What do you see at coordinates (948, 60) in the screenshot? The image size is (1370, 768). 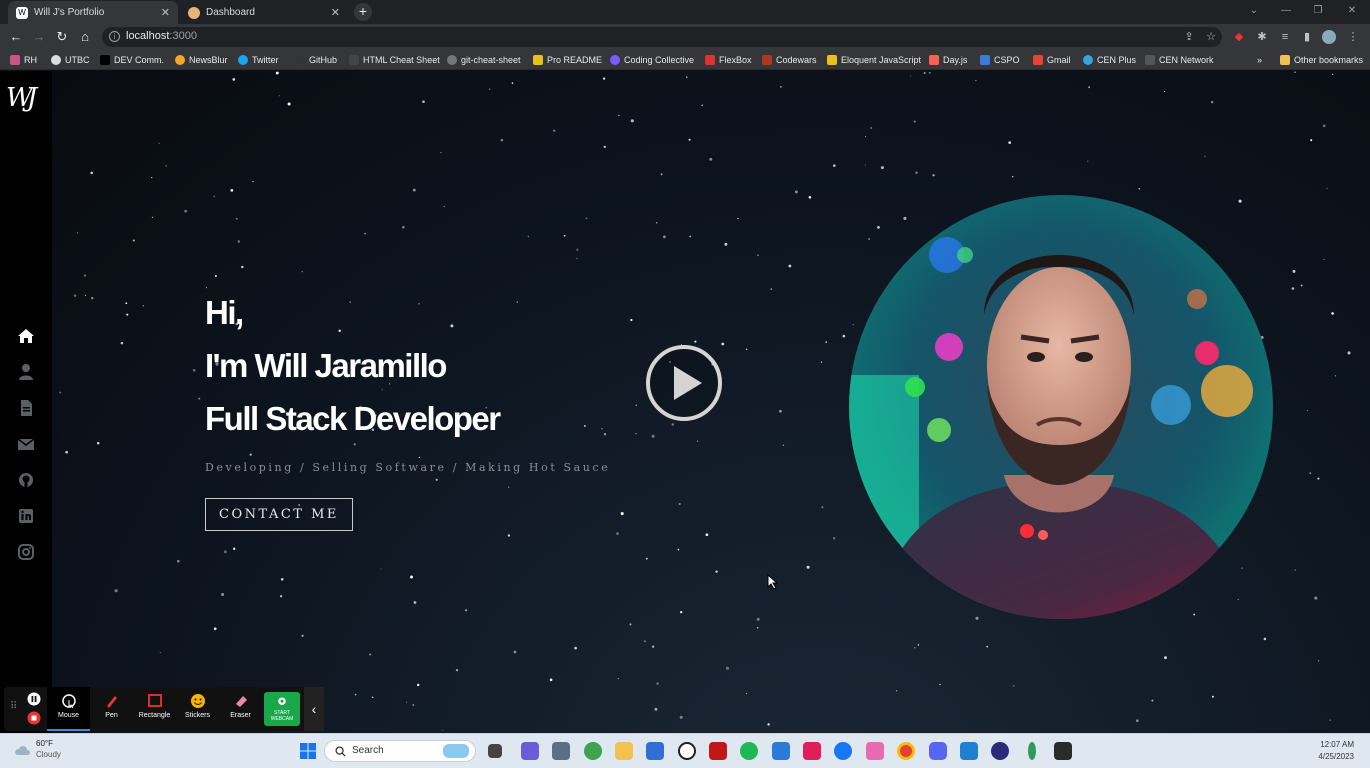 I see `bookmark-dayjs: Day.js` at bounding box center [948, 60].